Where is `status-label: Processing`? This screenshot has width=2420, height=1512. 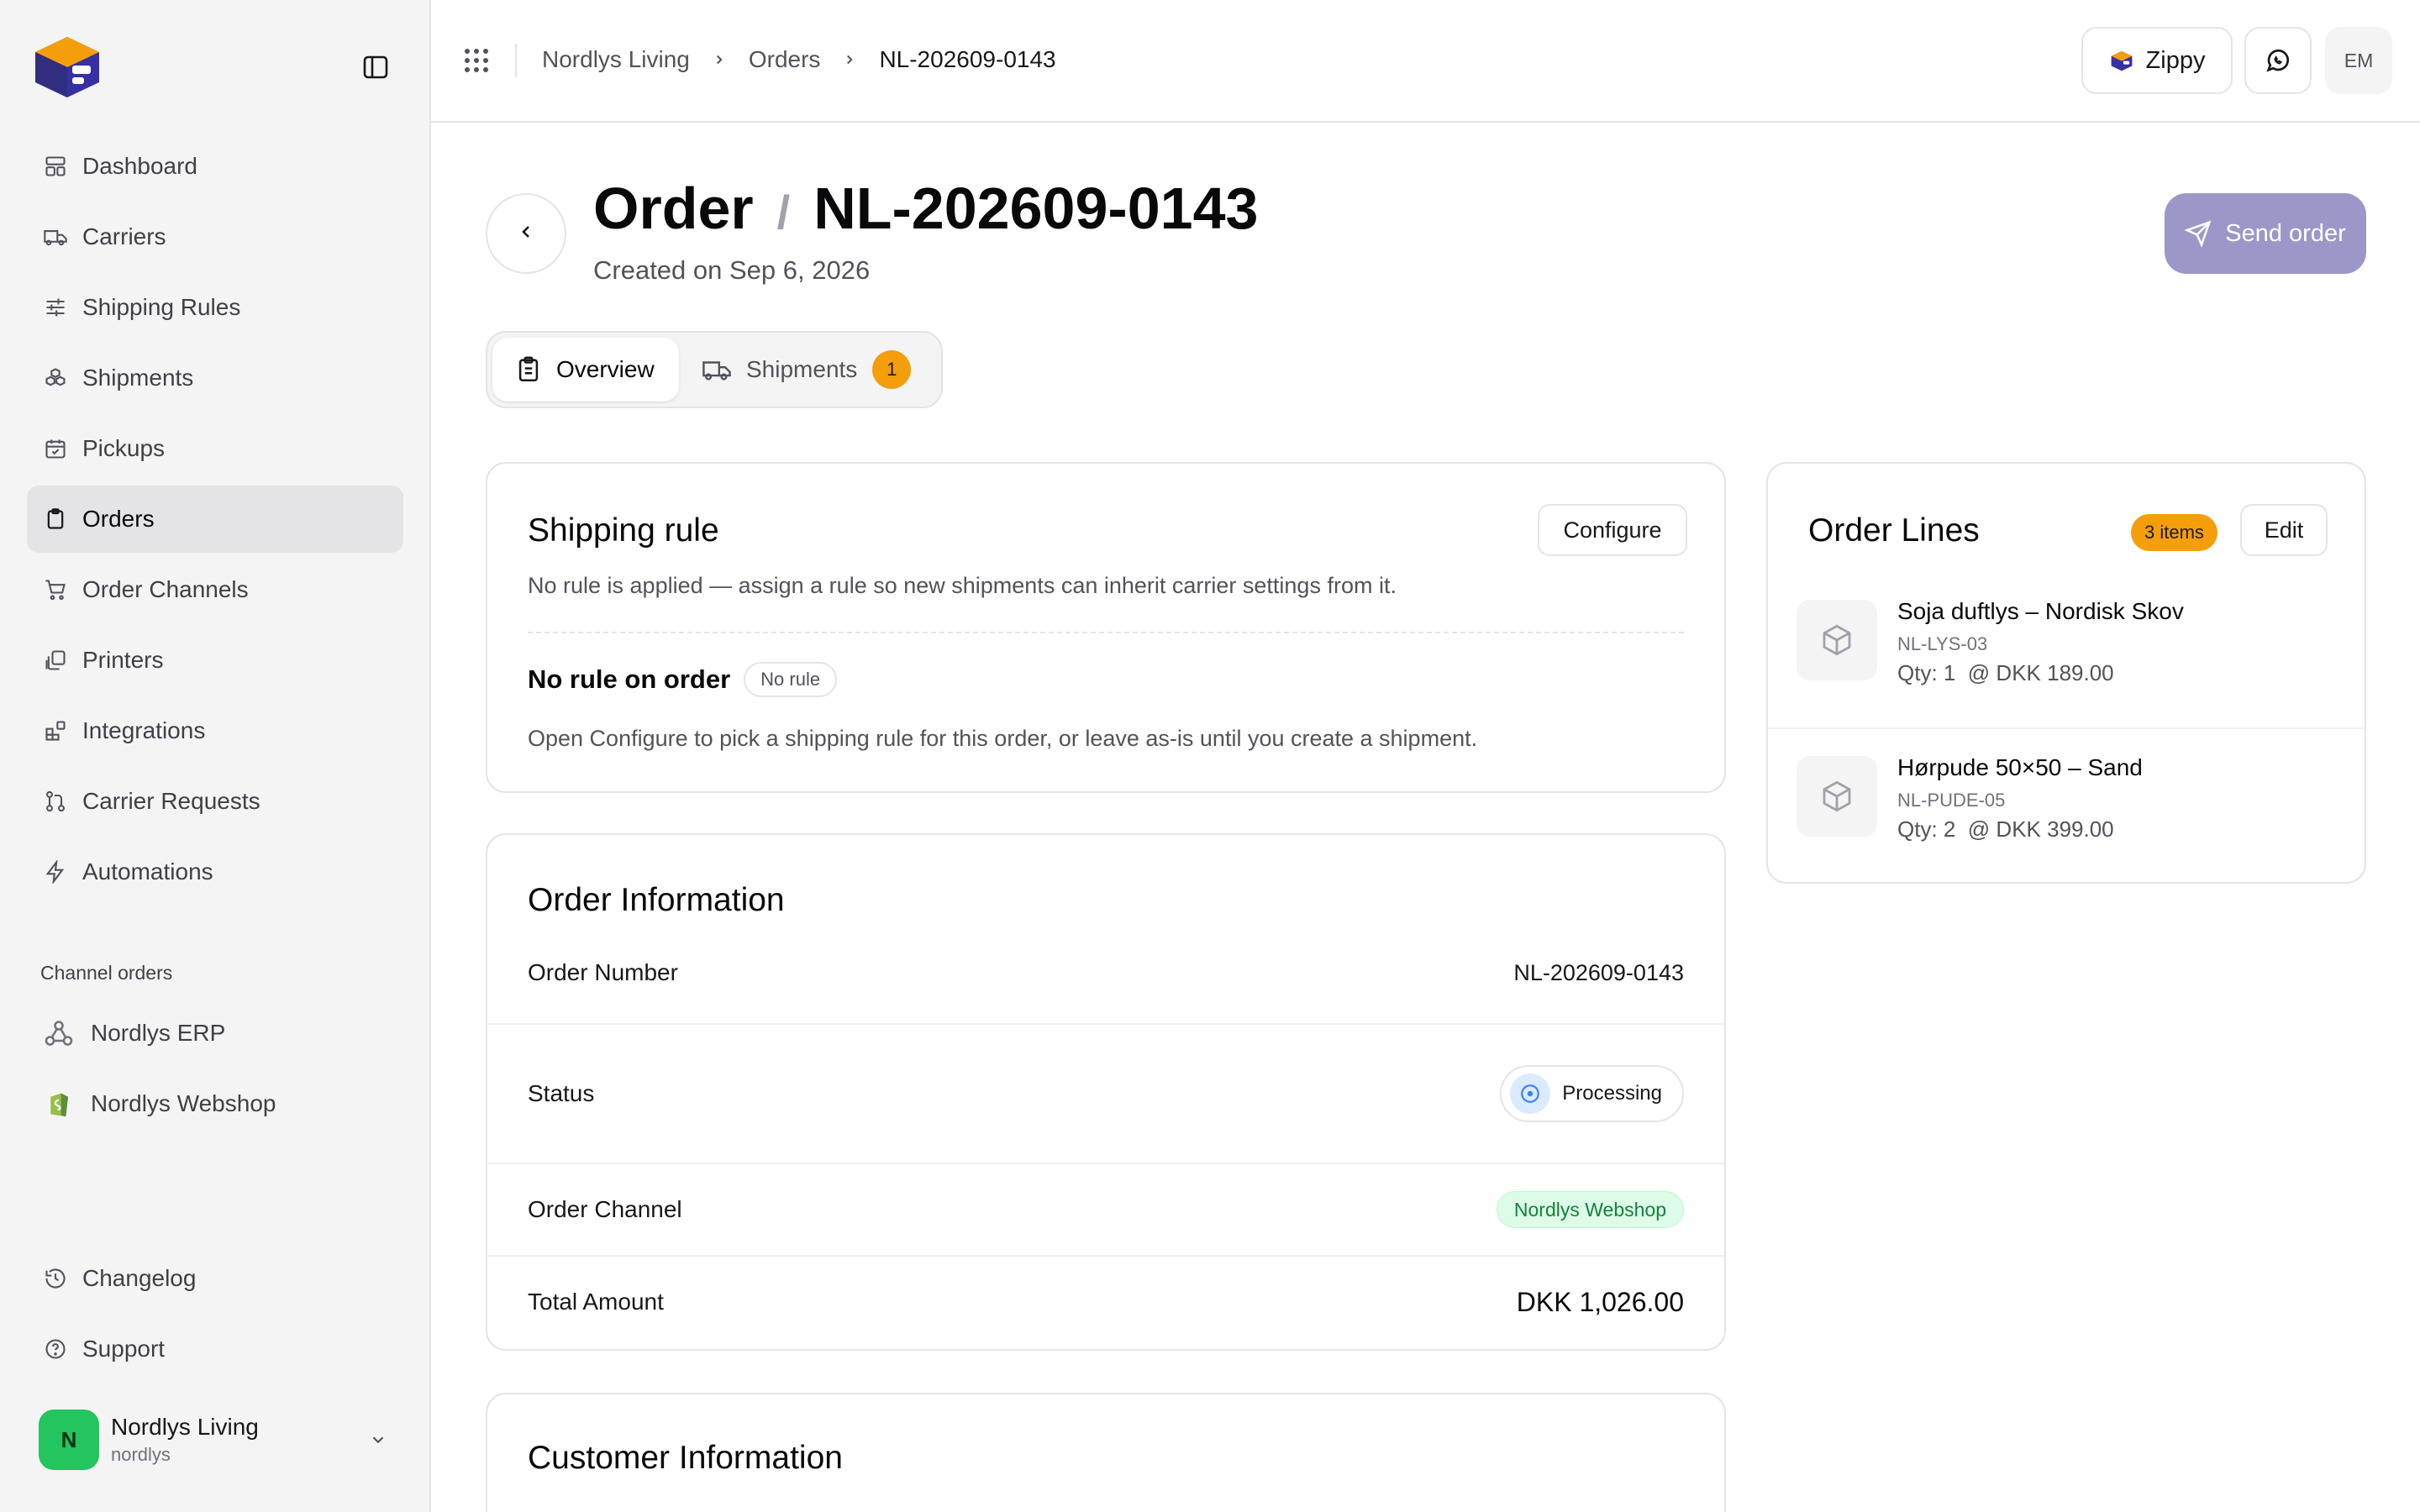 status-label: Processing is located at coordinates (1612, 1093).